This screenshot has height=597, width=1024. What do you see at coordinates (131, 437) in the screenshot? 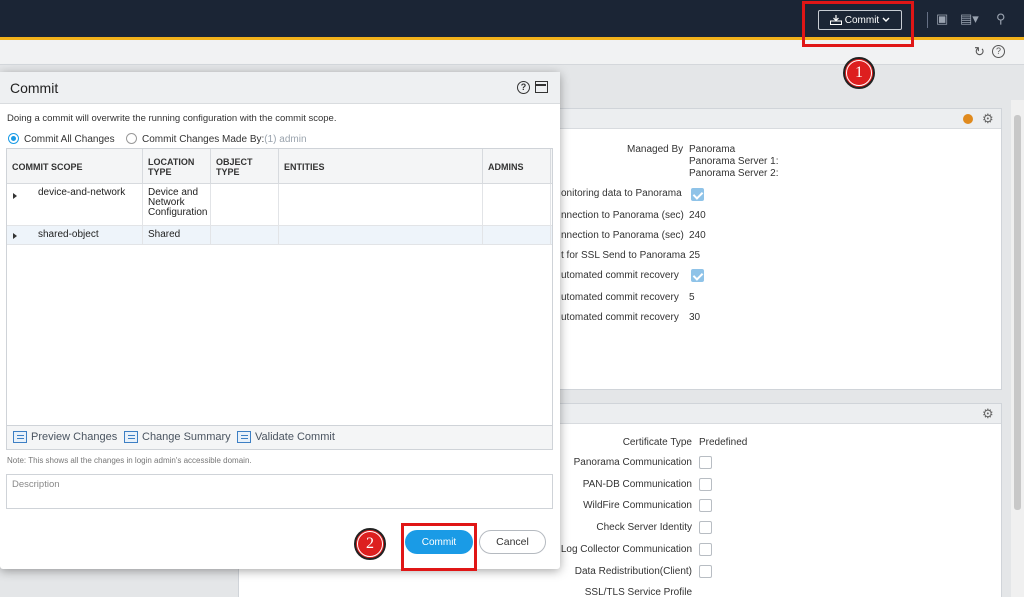
I see `change-summary-icon` at bounding box center [131, 437].